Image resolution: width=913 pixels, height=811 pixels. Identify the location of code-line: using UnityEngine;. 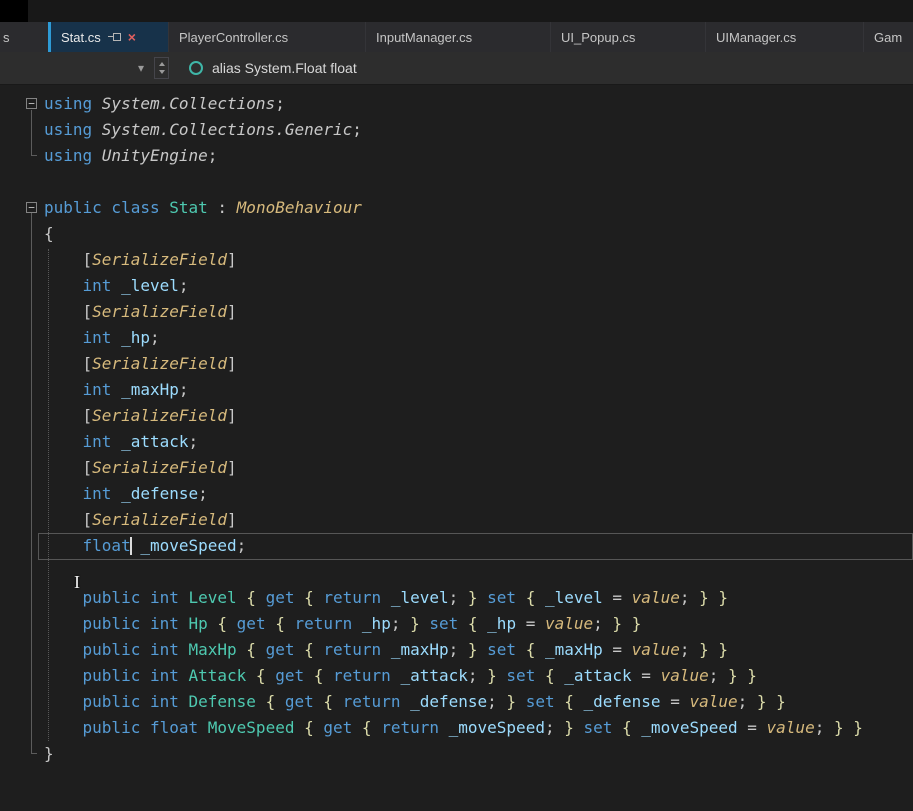
(456, 156).